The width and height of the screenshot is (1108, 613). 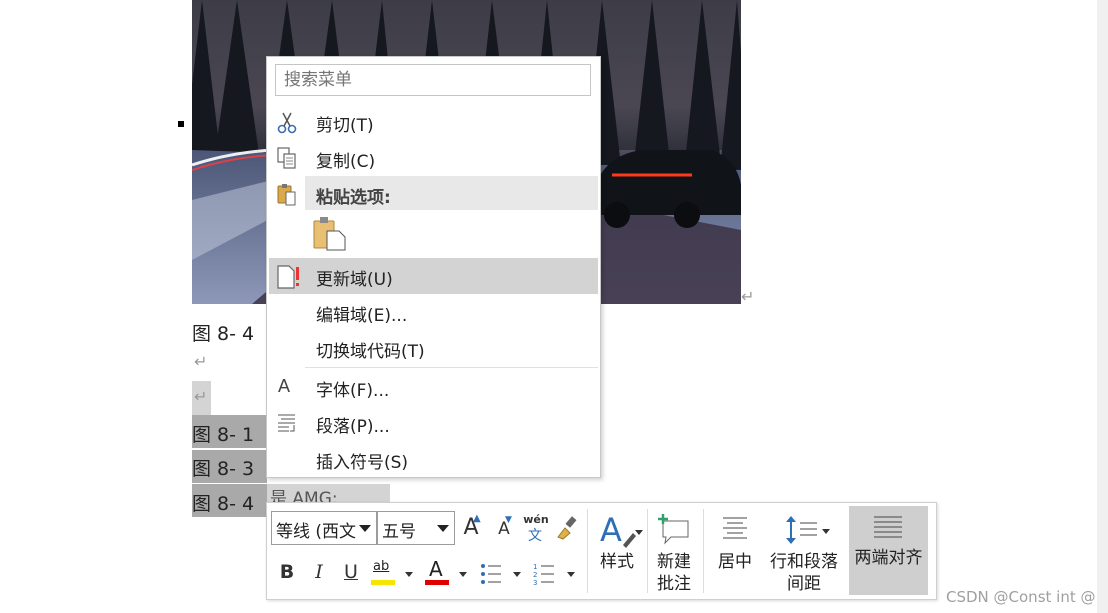 What do you see at coordinates (433, 348) in the screenshot?
I see `menu-item-toggle-field-codes: 切换域代码(T)` at bounding box center [433, 348].